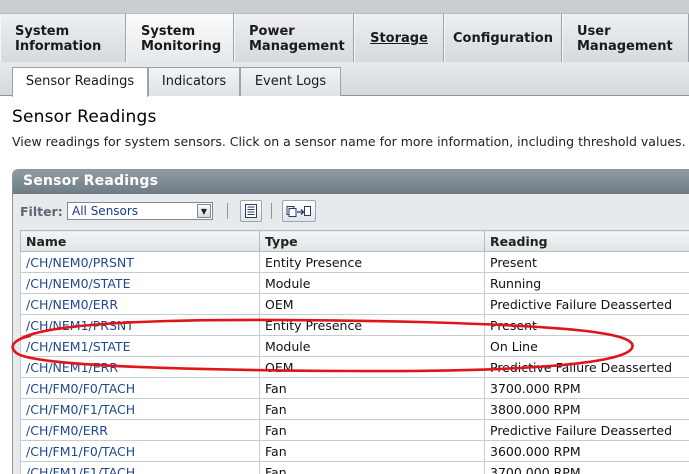 The image size is (689, 474). What do you see at coordinates (140, 325) in the screenshot?
I see `sensor-name-cell: /CH/NEM1/PRSNT` at bounding box center [140, 325].